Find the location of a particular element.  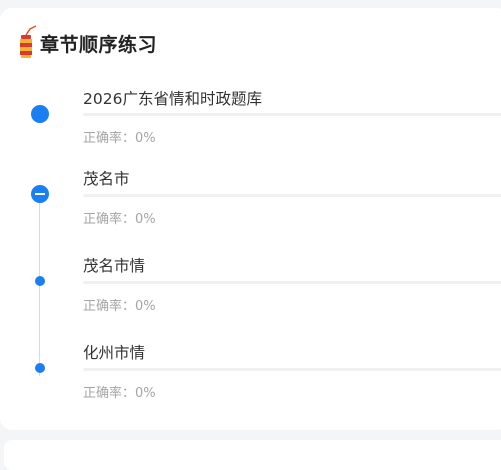

chapter-title: 茂名市 is located at coordinates (106, 179).